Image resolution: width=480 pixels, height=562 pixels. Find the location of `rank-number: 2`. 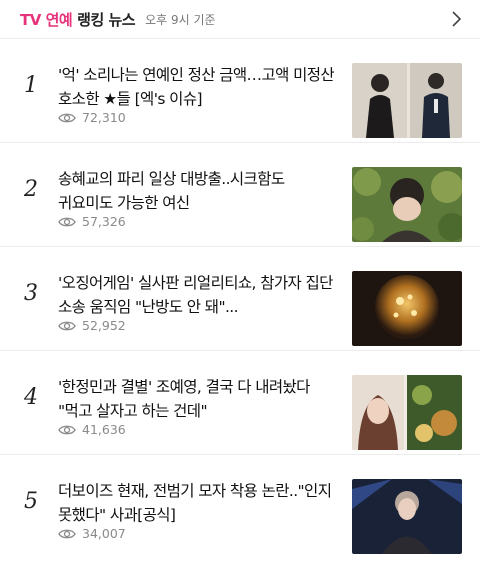

rank-number: 2 is located at coordinates (31, 189).